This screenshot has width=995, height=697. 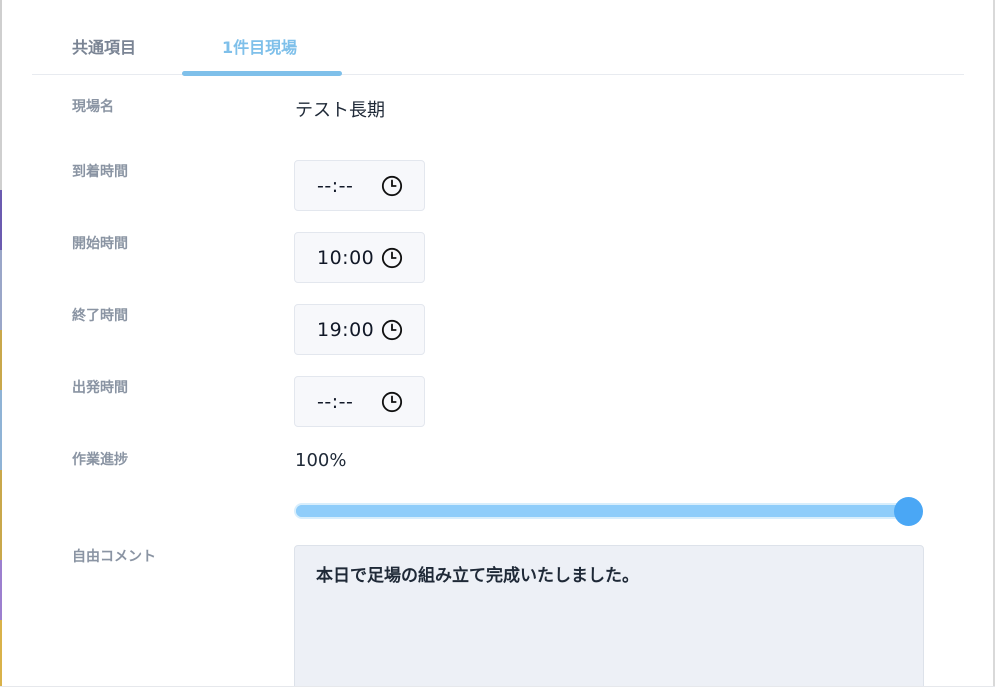 What do you see at coordinates (497, 691) in the screenshot?
I see `bottom-window-edge` at bounding box center [497, 691].